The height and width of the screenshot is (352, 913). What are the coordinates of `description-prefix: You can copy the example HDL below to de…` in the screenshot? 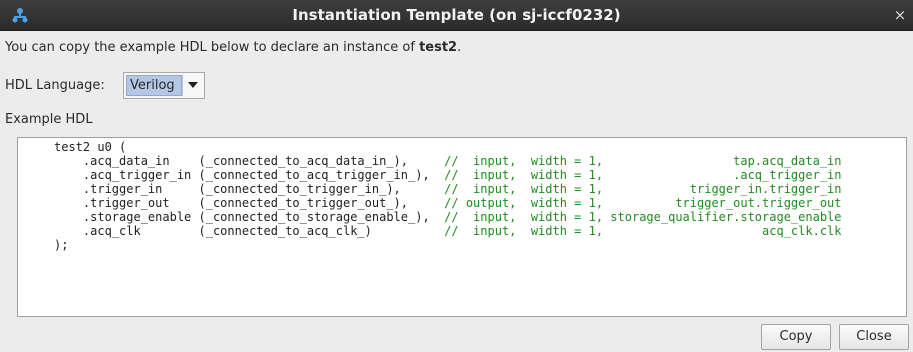 It's located at (212, 47).